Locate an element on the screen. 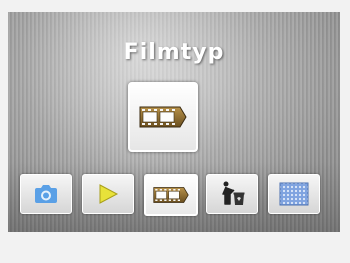 This screenshot has height=263, width=350. menu-item-film-type is located at coordinates (171, 195).